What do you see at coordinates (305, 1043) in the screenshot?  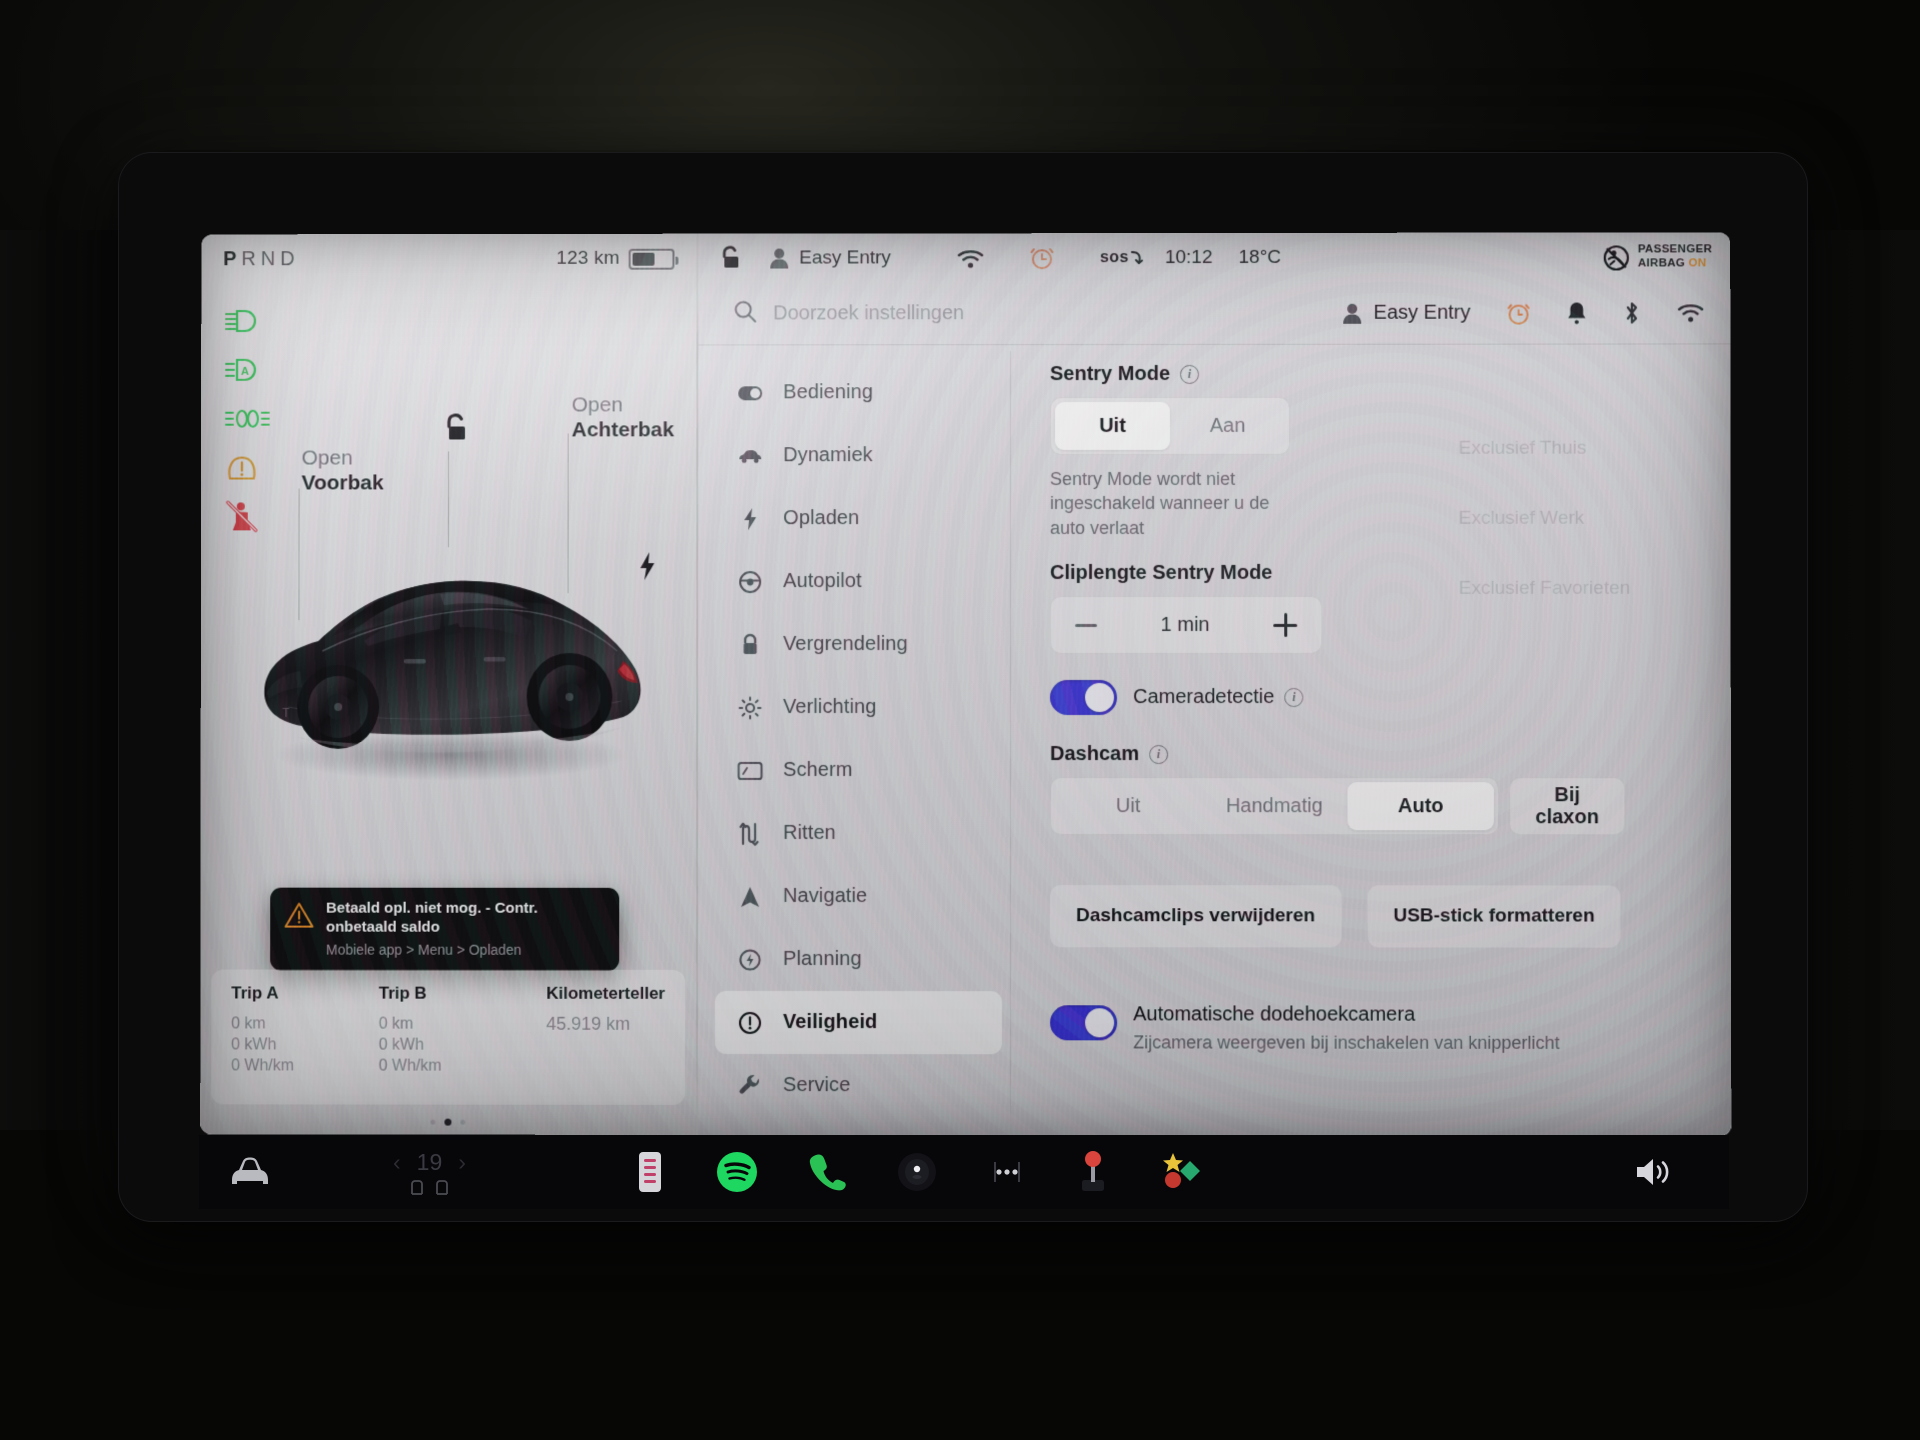 I see `trip-a-column: Trip A 0 km 0 kWh 0 Wh/km` at bounding box center [305, 1043].